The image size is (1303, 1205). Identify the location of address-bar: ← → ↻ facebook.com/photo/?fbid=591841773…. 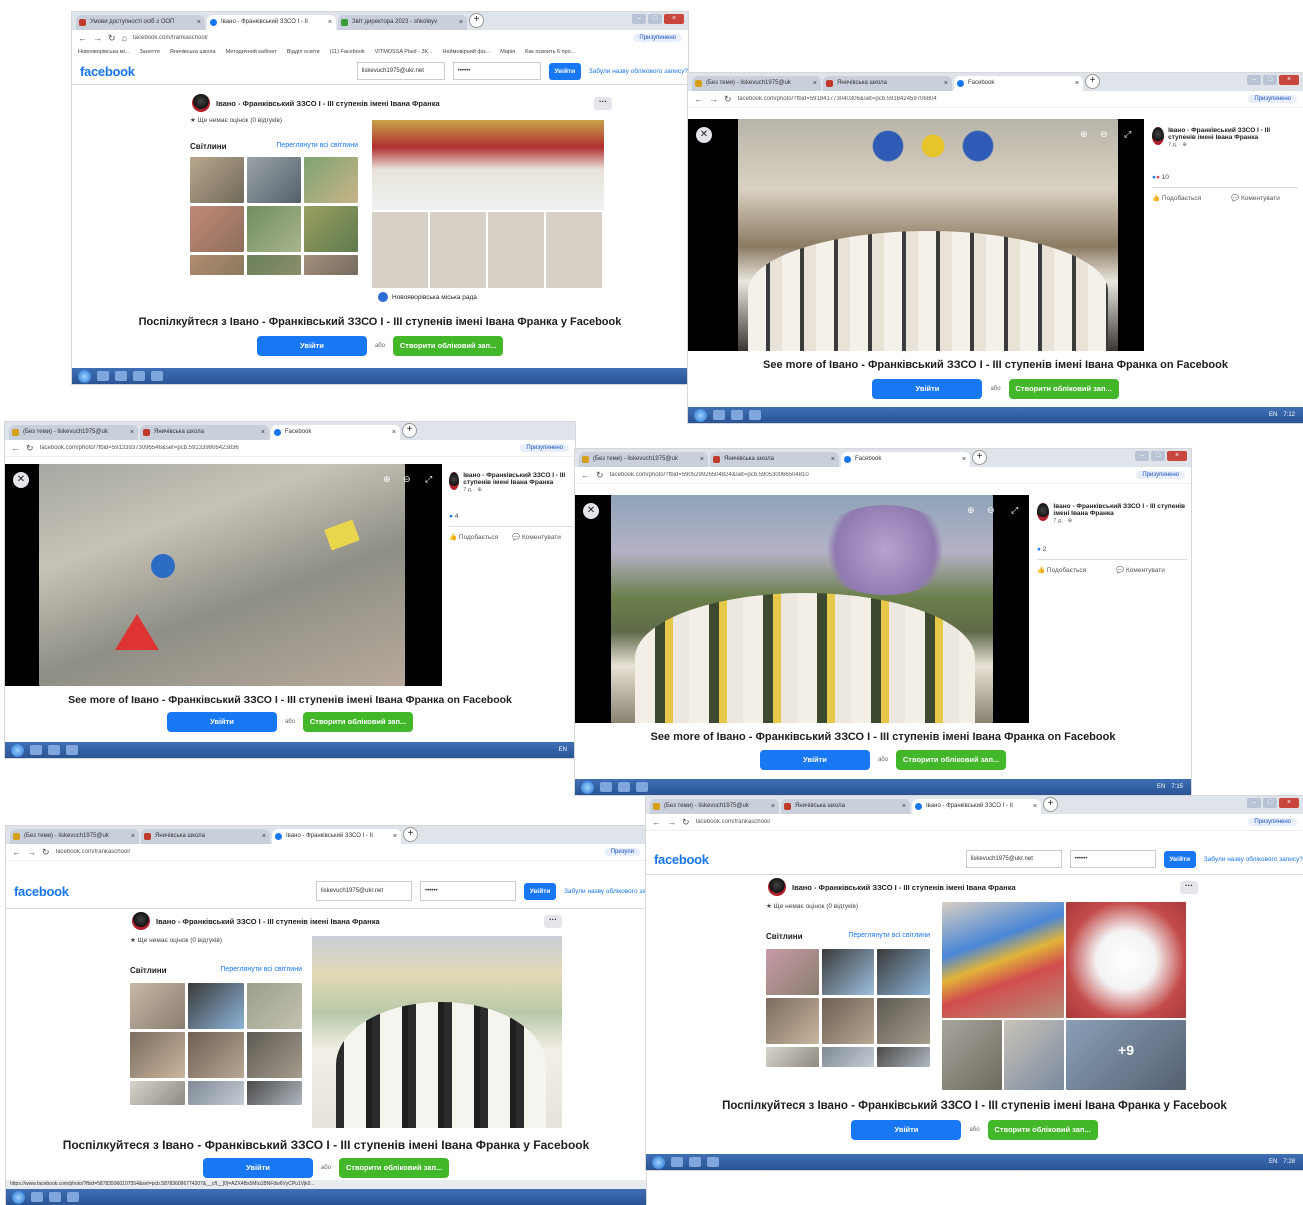
(995, 99).